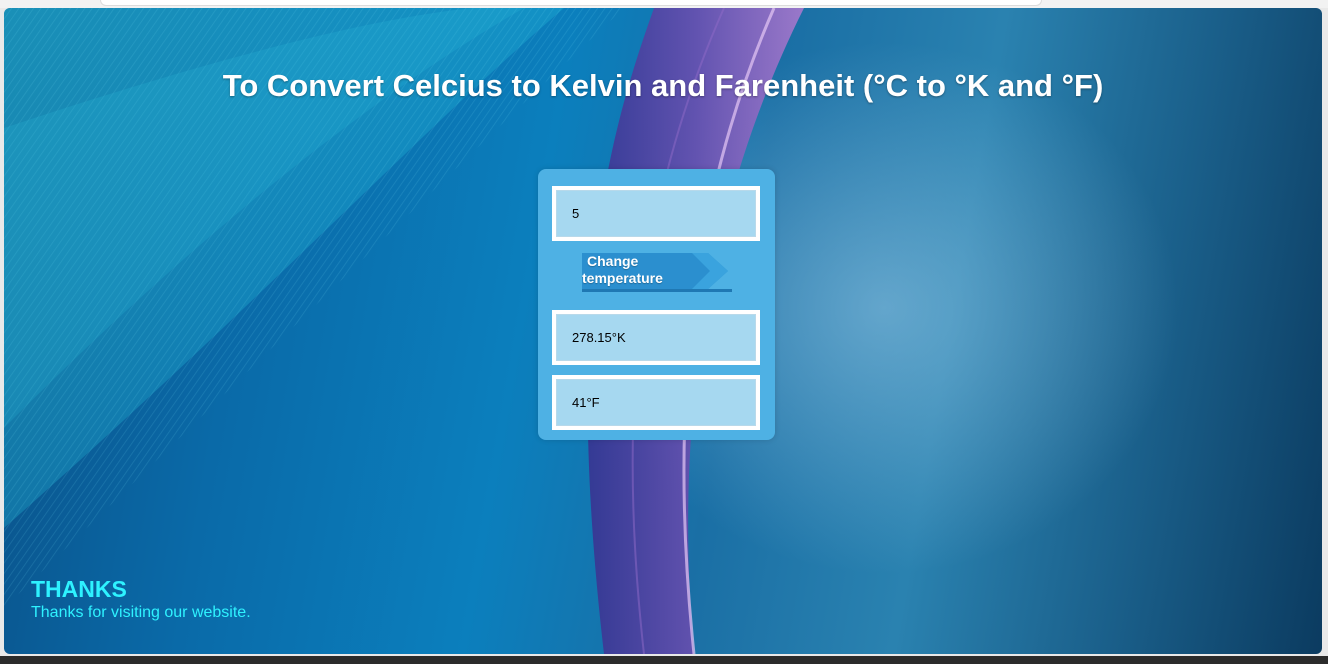 This screenshot has height=664, width=1328. I want to click on fahrenheit-output-frame: 41°F, so click(656, 402).